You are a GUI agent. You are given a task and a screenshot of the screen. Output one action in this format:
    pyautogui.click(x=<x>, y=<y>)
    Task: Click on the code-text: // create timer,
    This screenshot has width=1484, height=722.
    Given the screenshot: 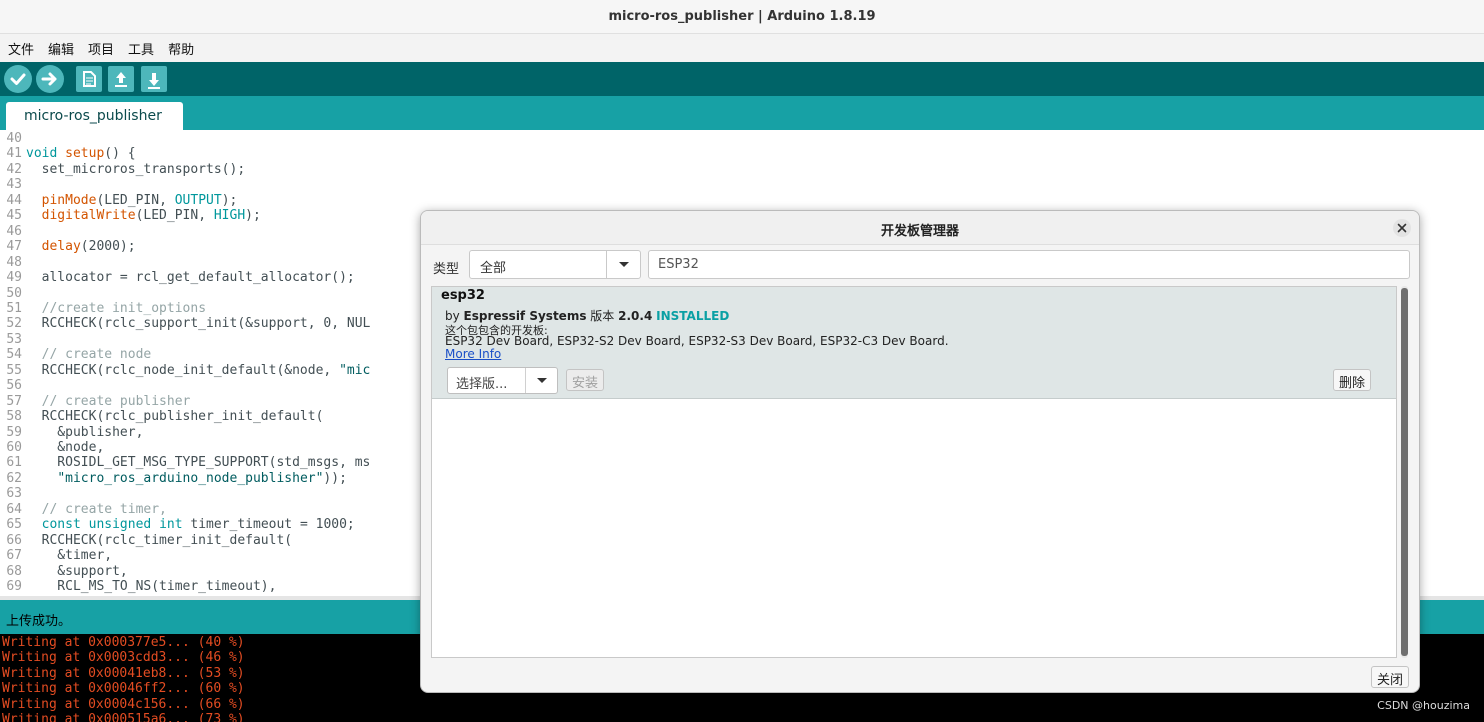 What is the action you would take?
    pyautogui.click(x=104, y=509)
    